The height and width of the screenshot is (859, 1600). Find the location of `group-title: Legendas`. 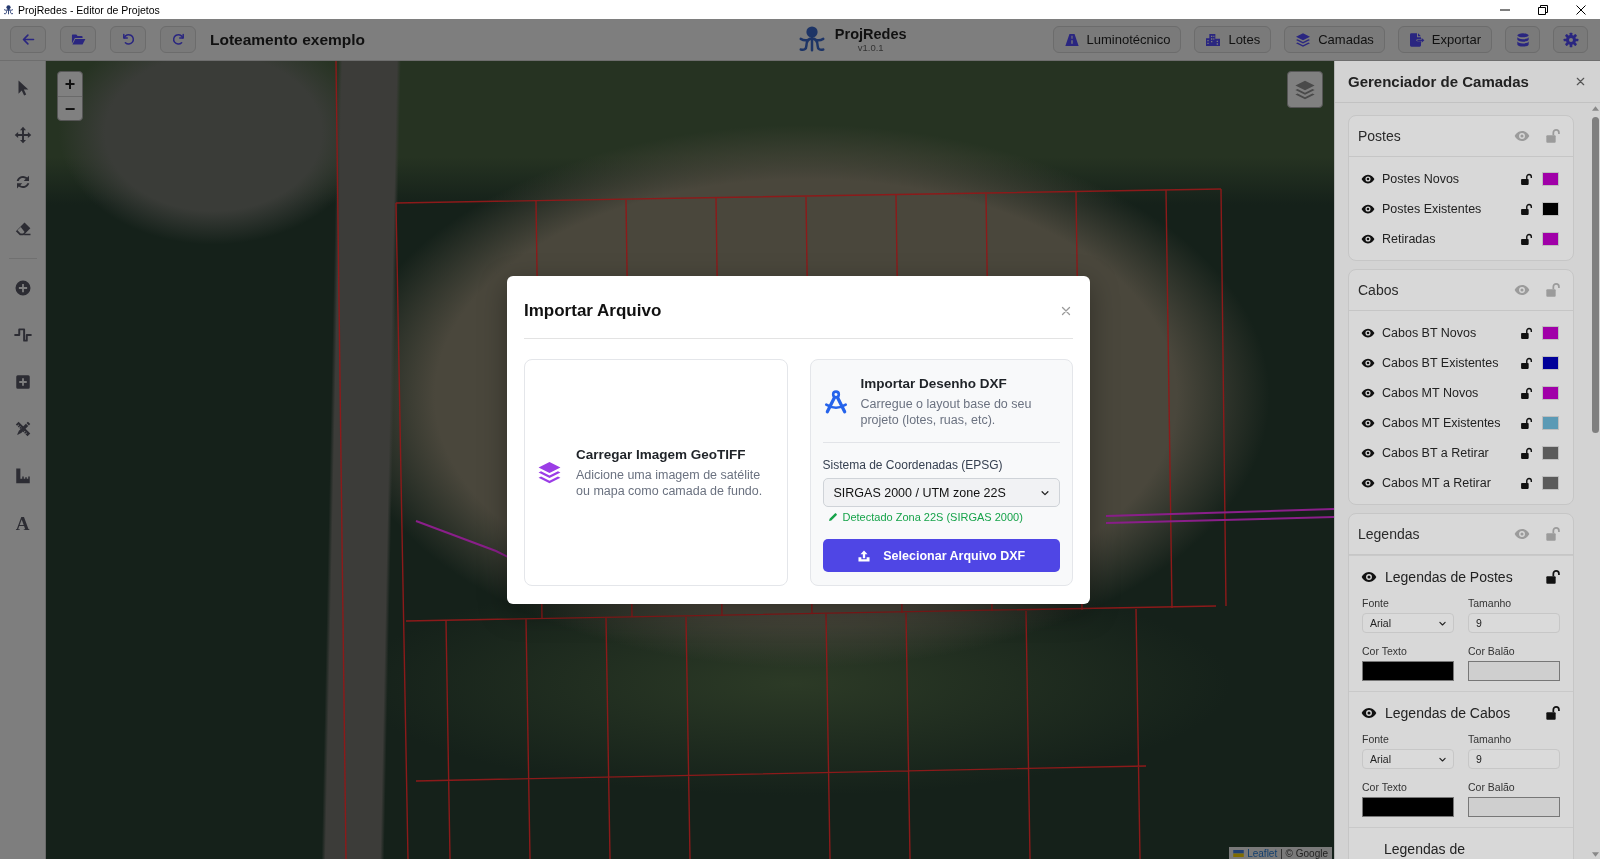

group-title: Legendas is located at coordinates (1389, 534).